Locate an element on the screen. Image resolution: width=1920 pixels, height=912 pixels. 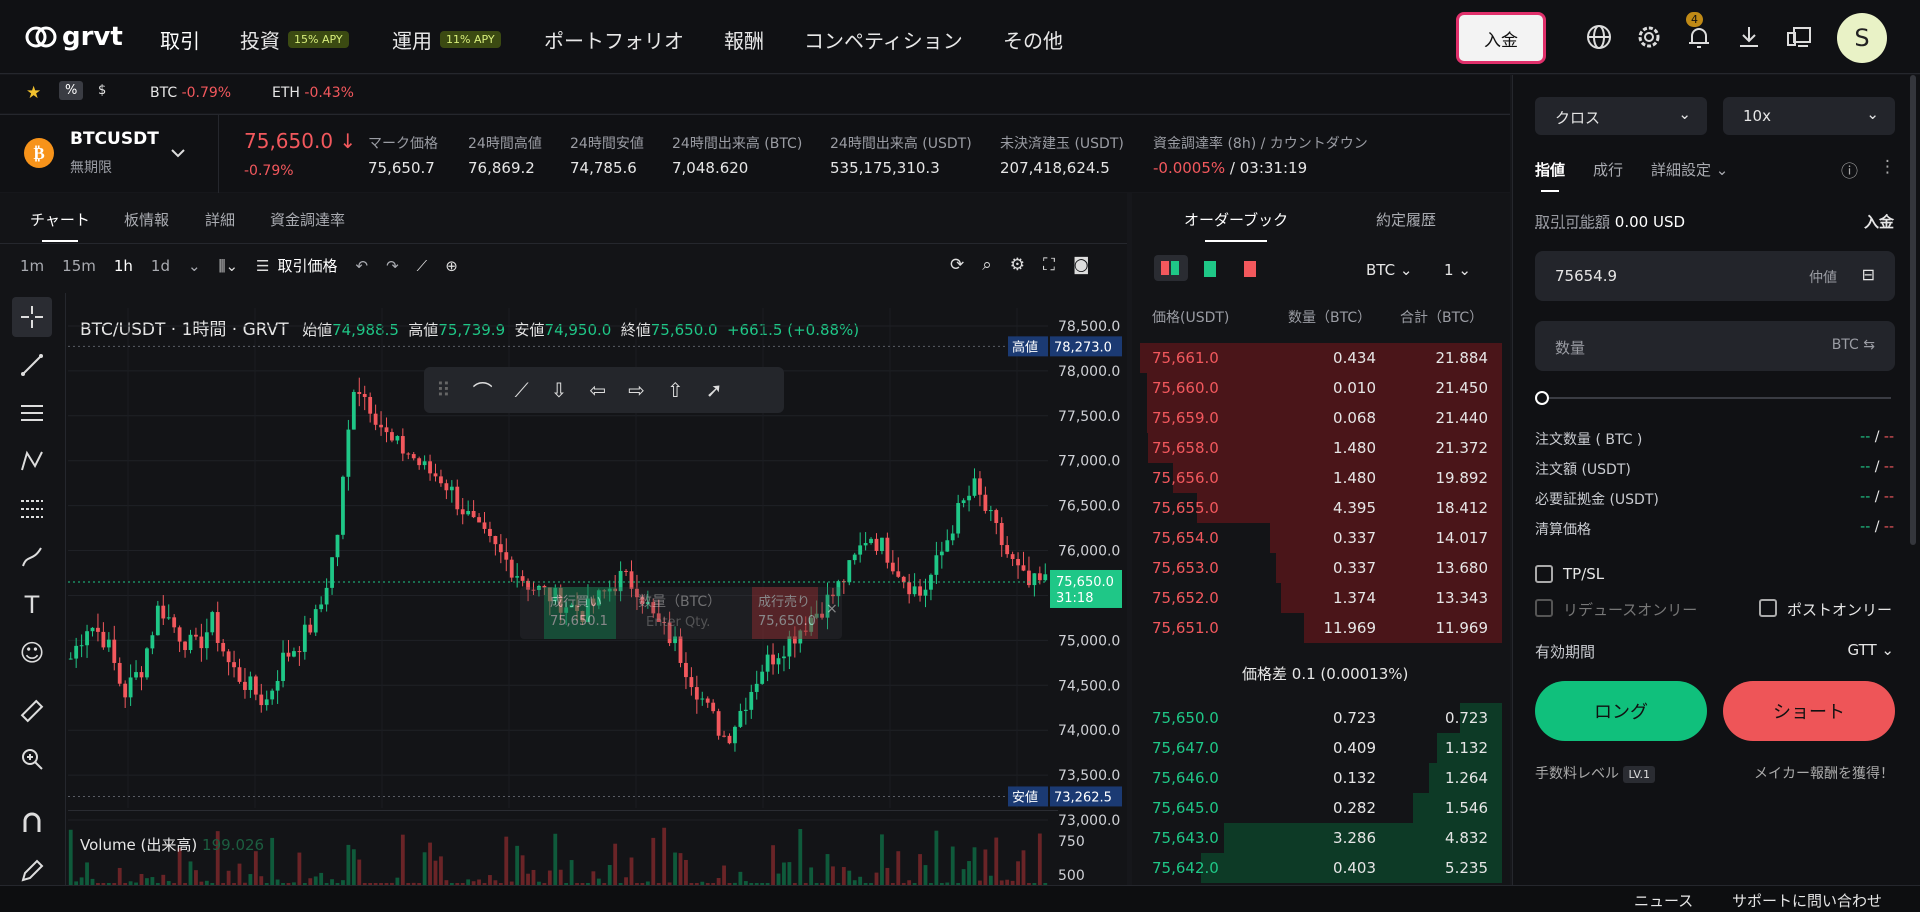
fib-icon is located at coordinates (32, 509).